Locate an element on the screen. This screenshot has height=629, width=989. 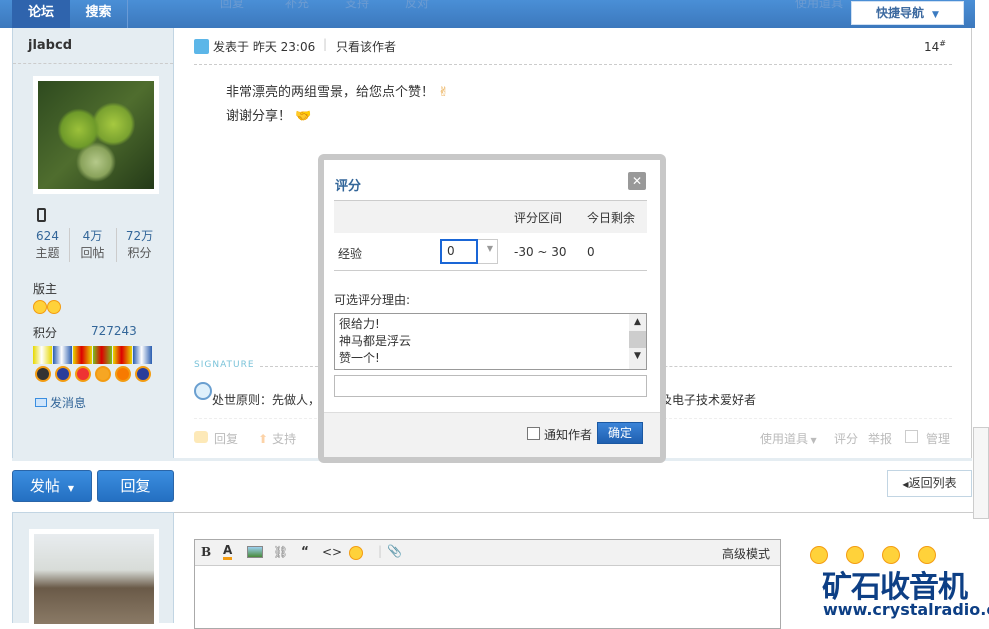
reason-input is located at coordinates (490, 386).